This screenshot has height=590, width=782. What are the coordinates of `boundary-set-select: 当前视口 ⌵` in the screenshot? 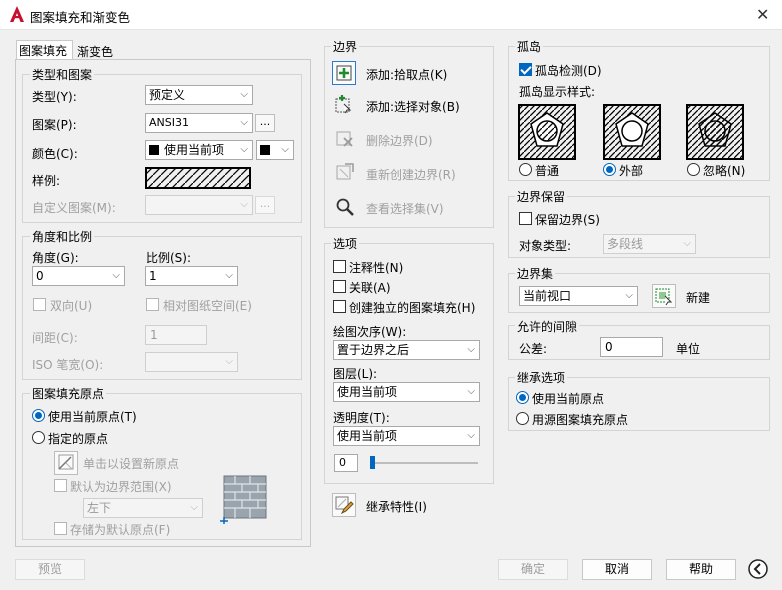 It's located at (578, 296).